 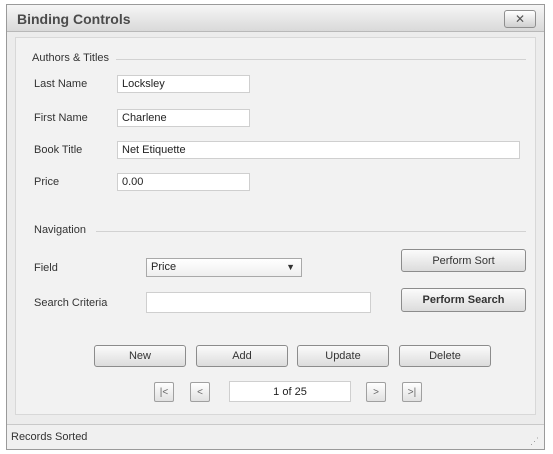 What do you see at coordinates (258, 302) in the screenshot?
I see `search-criteria-field` at bounding box center [258, 302].